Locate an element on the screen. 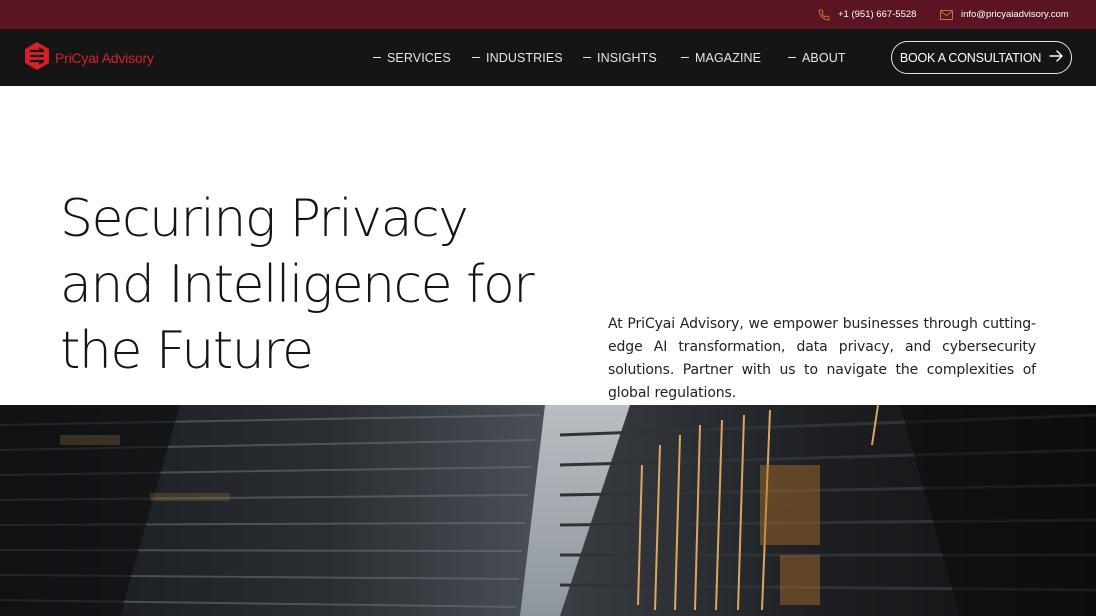  nav-item-about: ABOUT is located at coordinates (817, 57).